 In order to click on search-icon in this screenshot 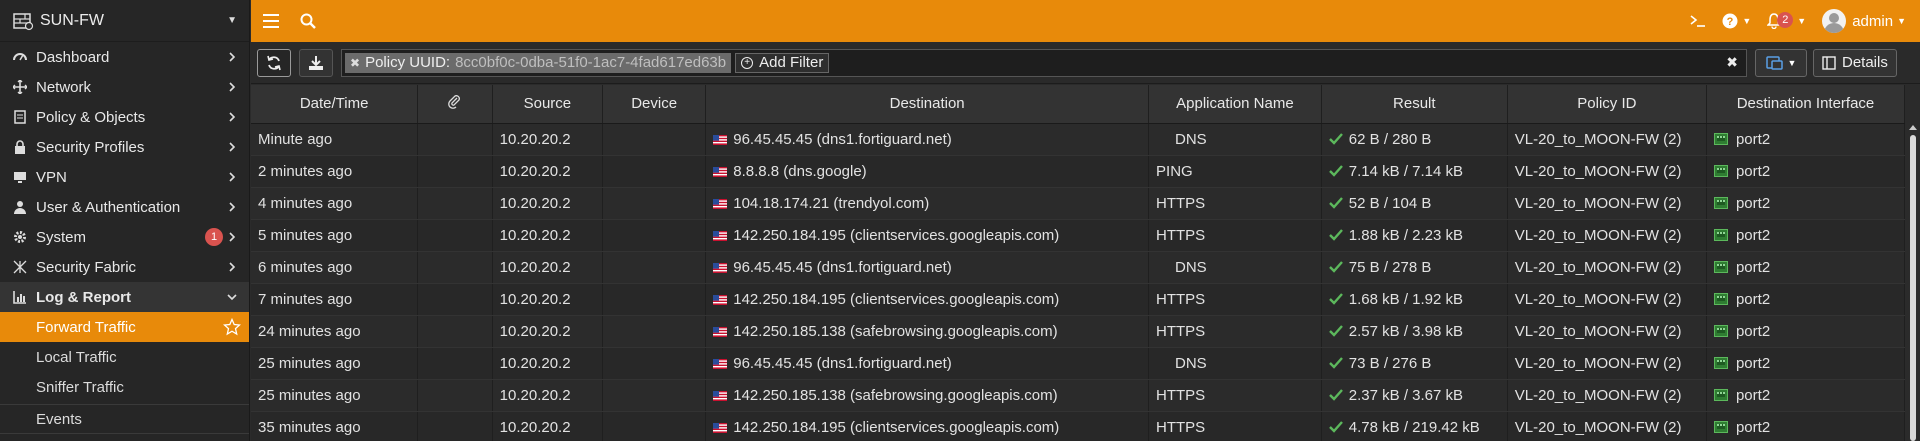, I will do `click(308, 21)`.